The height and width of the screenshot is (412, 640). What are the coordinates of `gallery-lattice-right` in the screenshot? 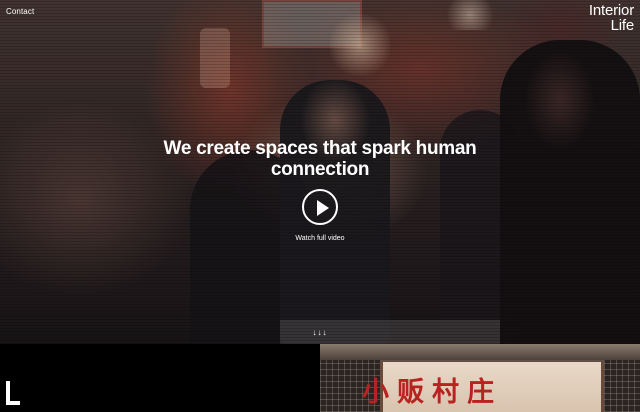 It's located at (622, 386).